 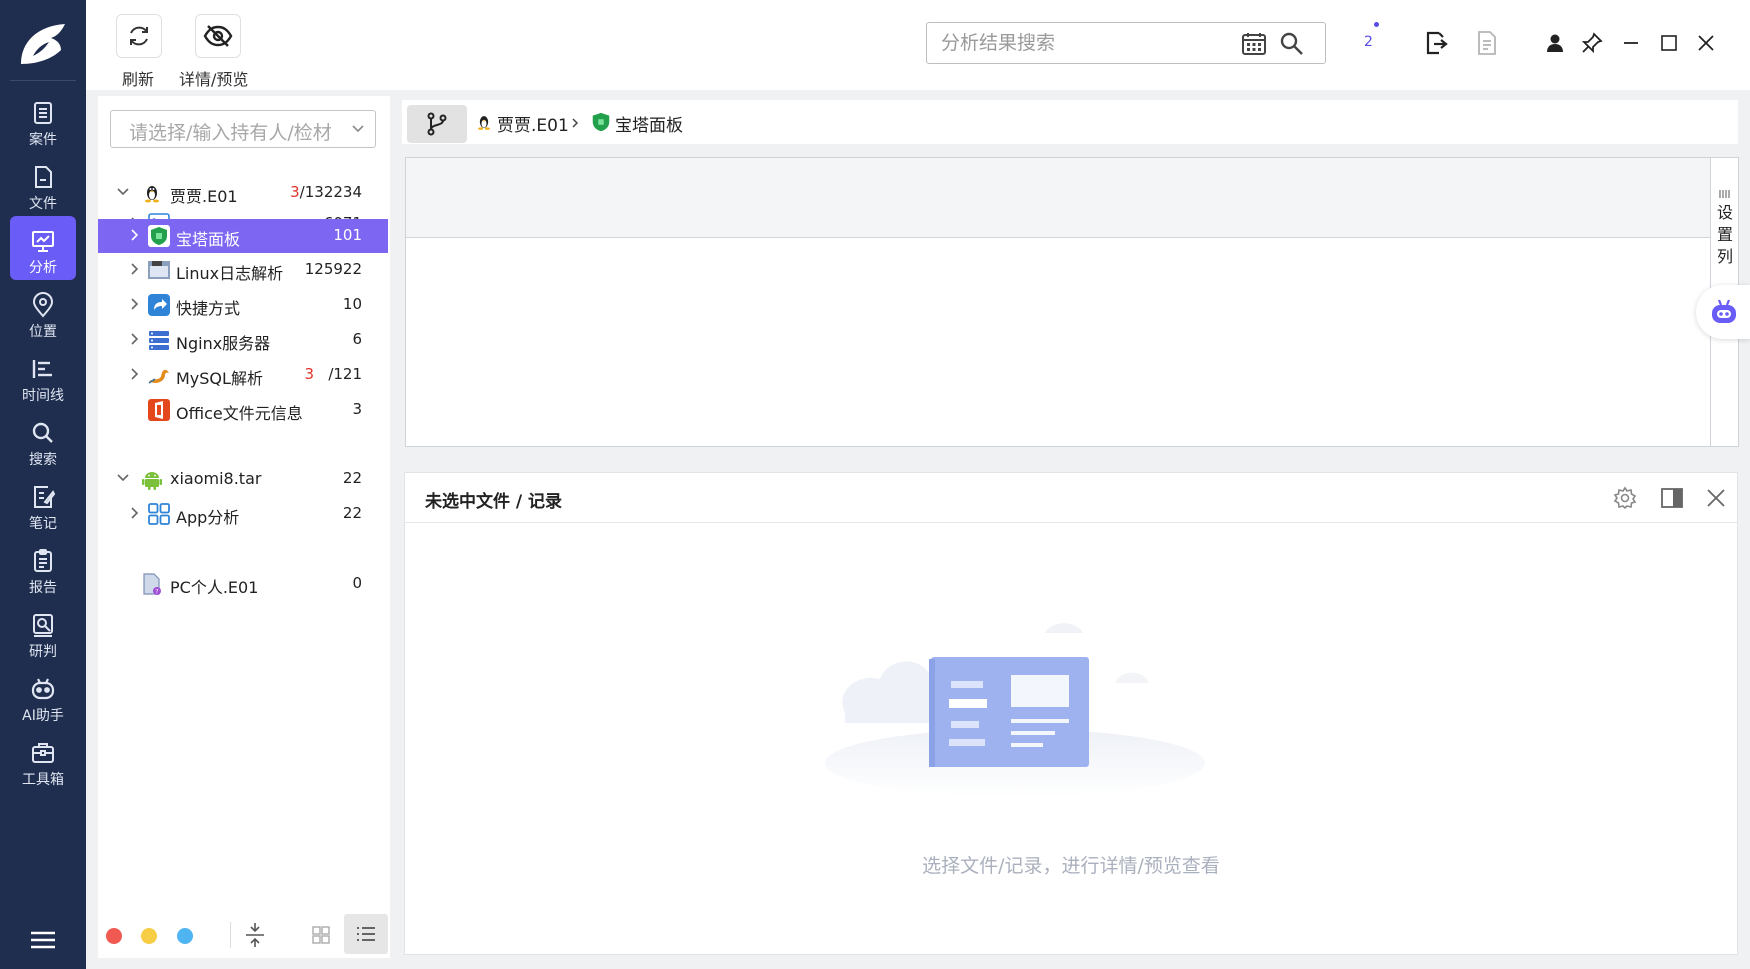 I want to click on holder-select-placeholder: 请选择/输入持有人/检材, so click(x=230, y=133).